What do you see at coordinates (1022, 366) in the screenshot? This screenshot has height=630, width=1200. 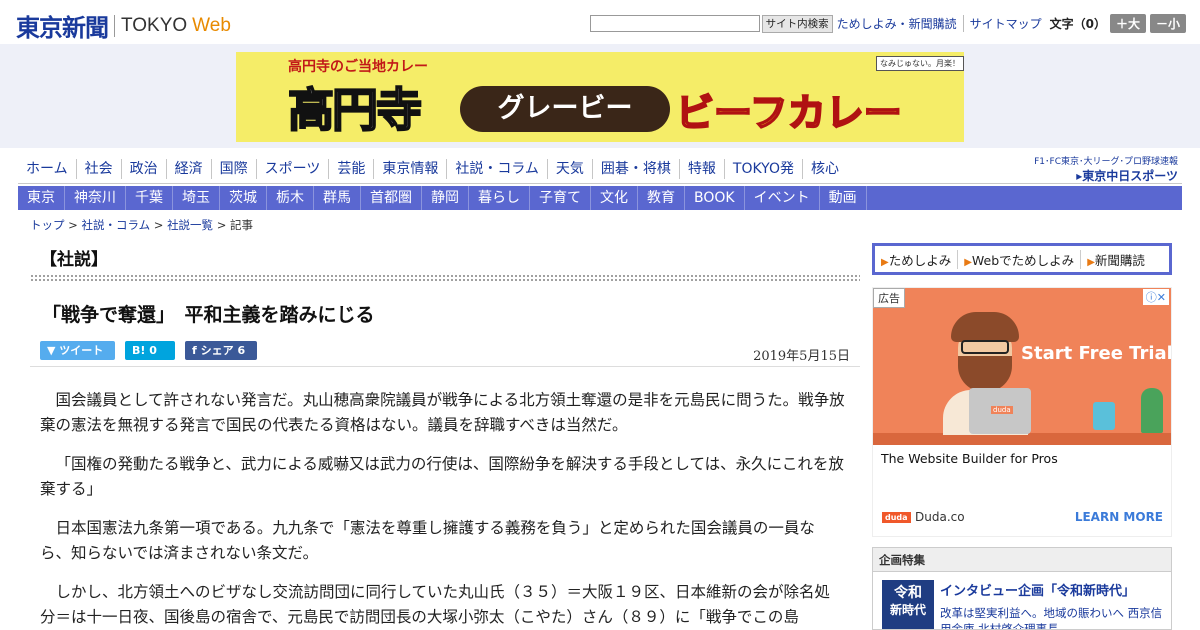 I see `ad-illustration: duda Start Free Trial` at bounding box center [1022, 366].